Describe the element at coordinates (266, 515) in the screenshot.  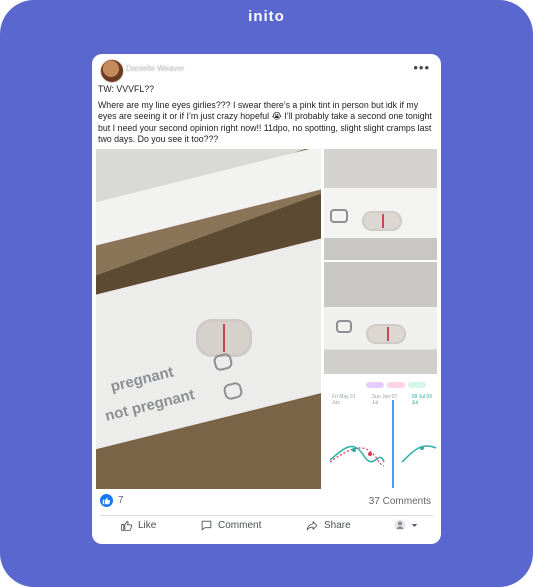
I see `actions-divider` at that location.